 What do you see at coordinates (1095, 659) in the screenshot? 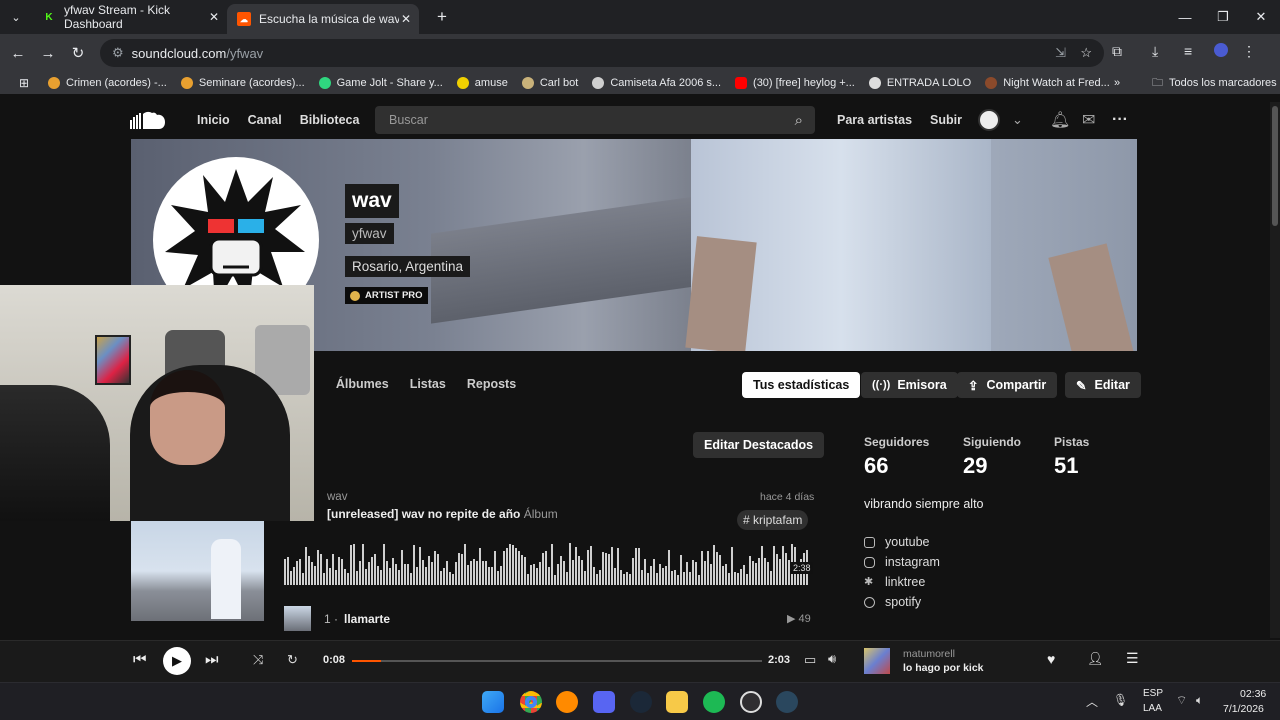
I see `follow-user-icon: 👤︎` at bounding box center [1095, 659].